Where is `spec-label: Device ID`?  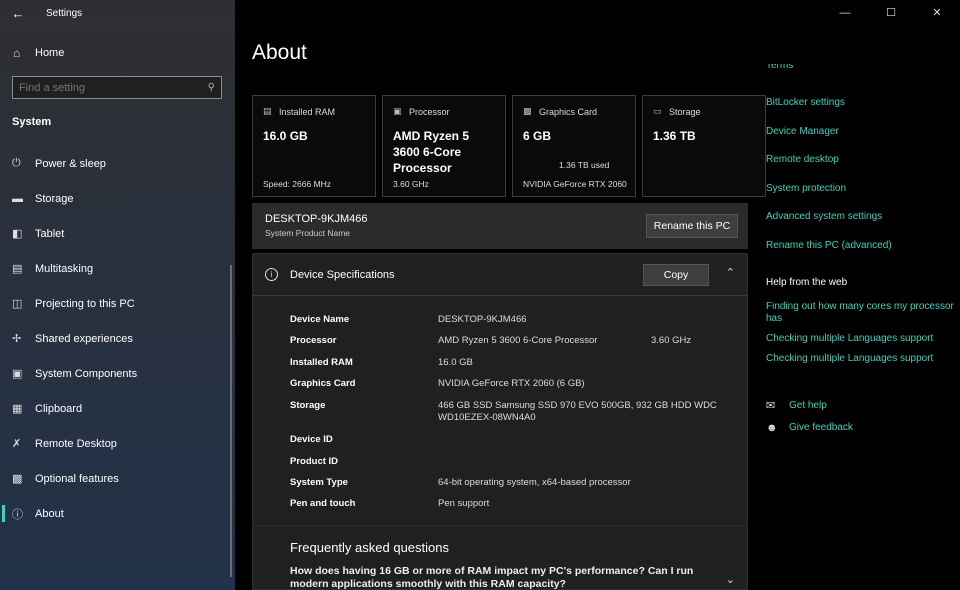
spec-label: Device ID is located at coordinates (311, 440).